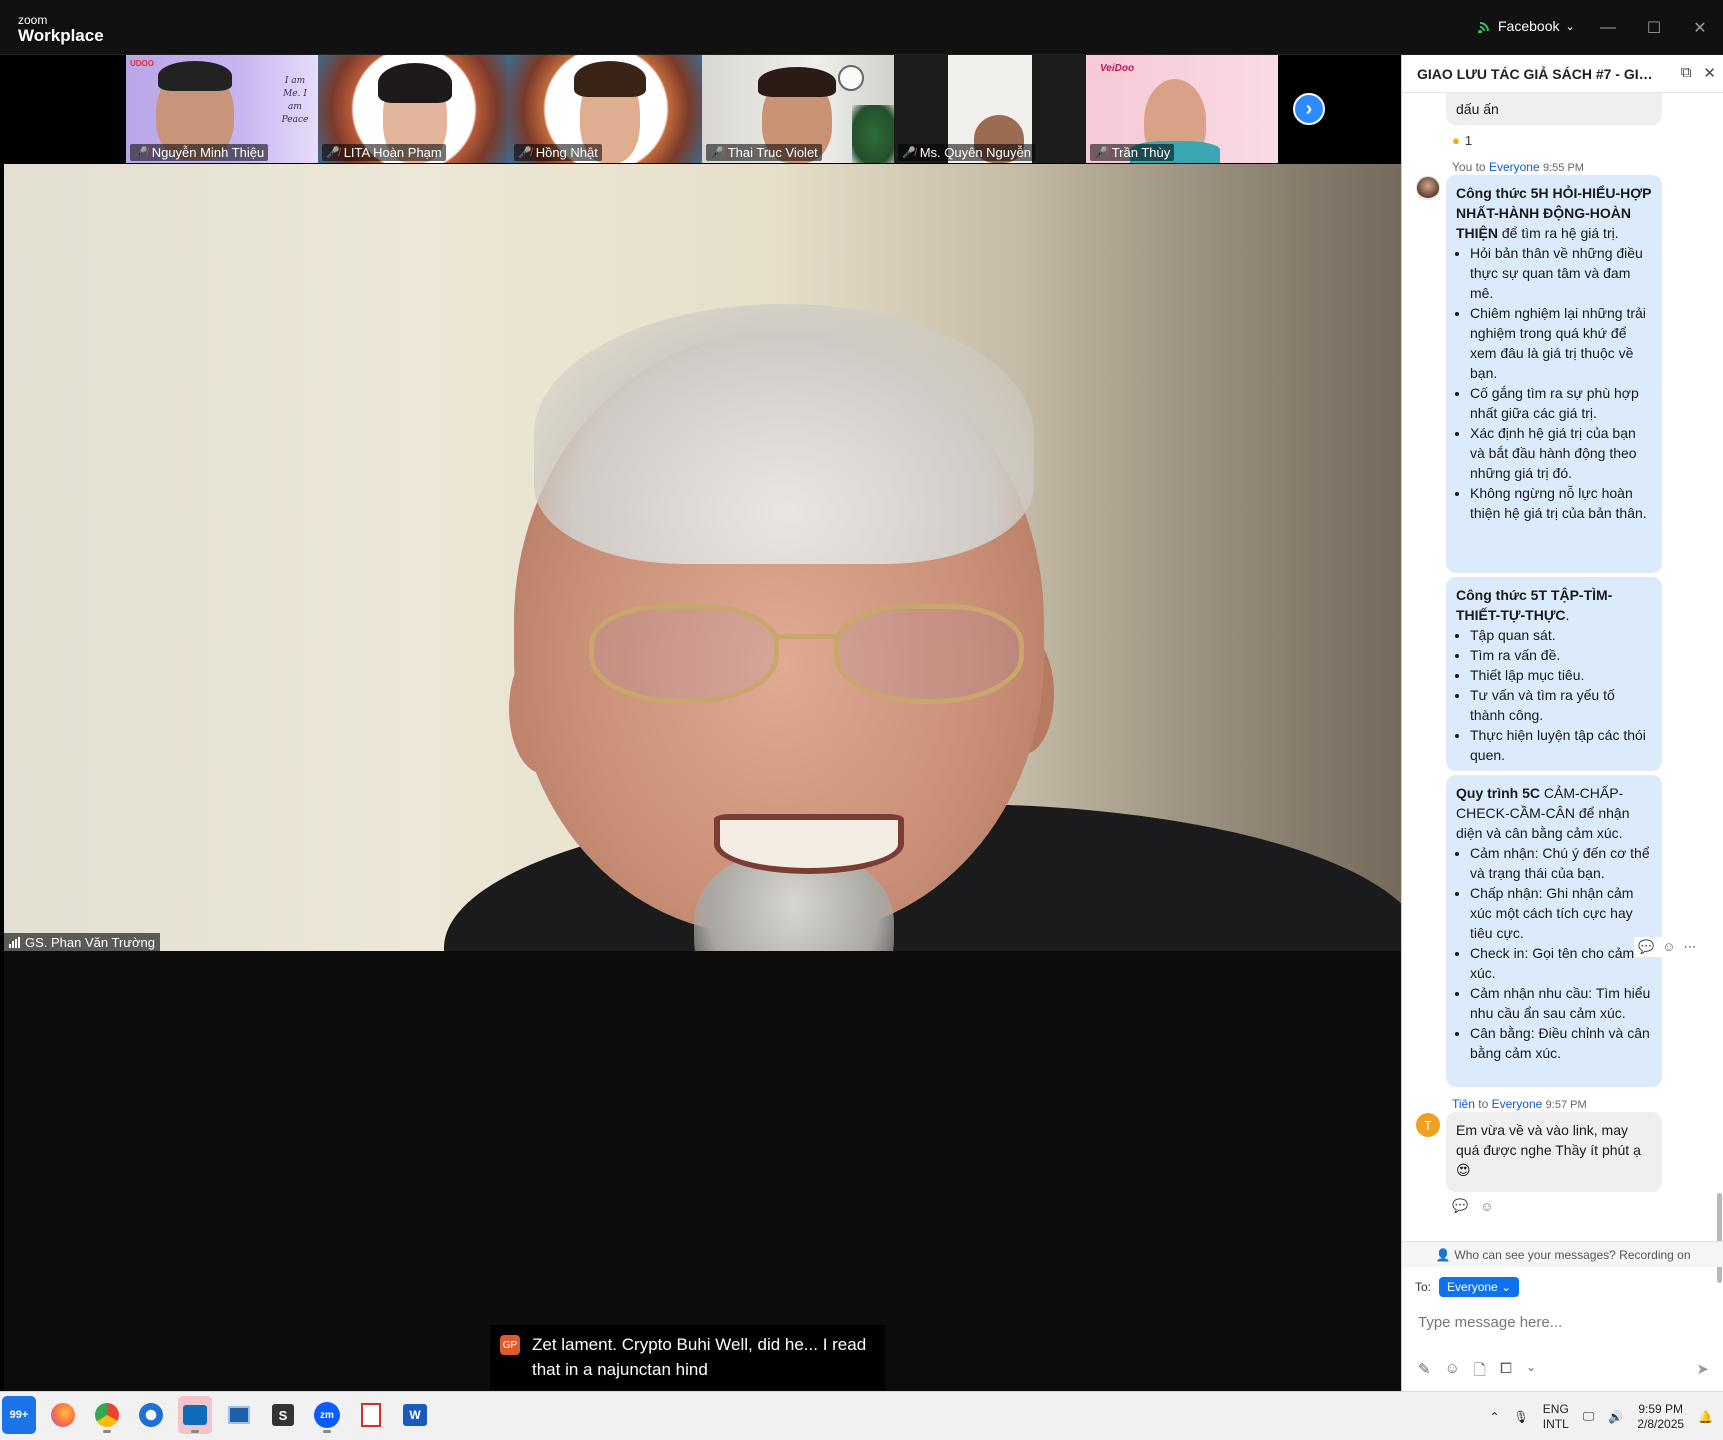 The width and height of the screenshot is (1723, 1440). Describe the element at coordinates (1561, 745) in the screenshot. I see `message-list-item: Thực hiện luyện tập các thói quen.` at that location.